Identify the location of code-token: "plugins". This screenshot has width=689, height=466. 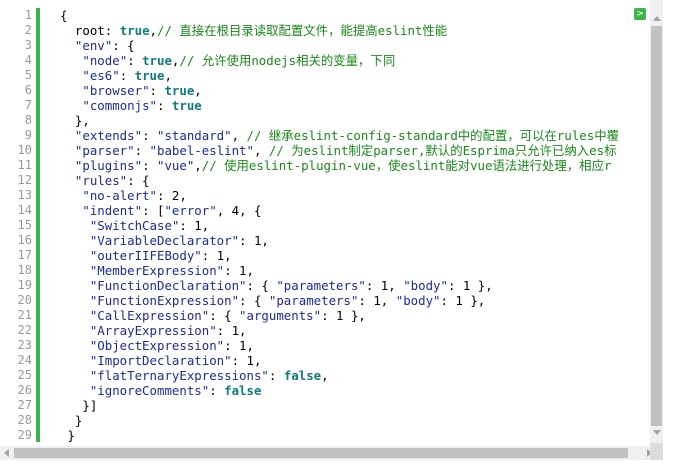
(108, 165).